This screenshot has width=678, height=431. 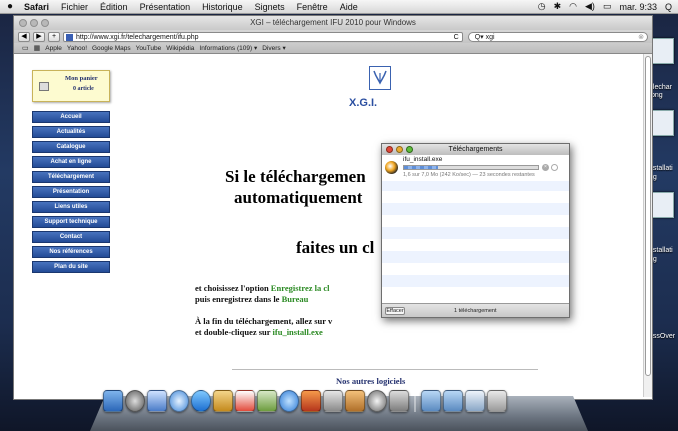 What do you see at coordinates (228, 48) in the screenshot?
I see `bookmark-informations: Informations (109) ▾` at bounding box center [228, 48].